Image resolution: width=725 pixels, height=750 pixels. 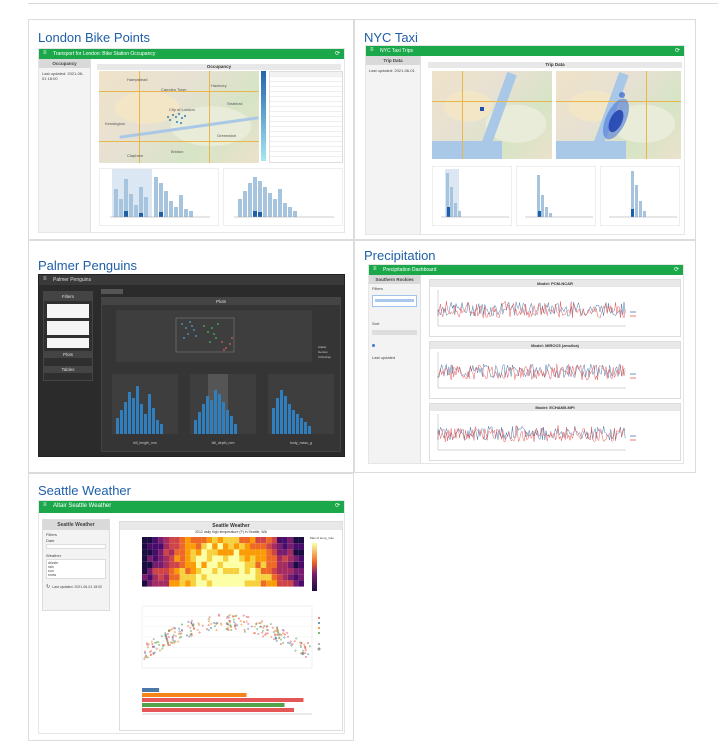 What do you see at coordinates (392, 70) in the screenshot?
I see `sidebar-text: Last updated: 2021-06-01` at bounding box center [392, 70].